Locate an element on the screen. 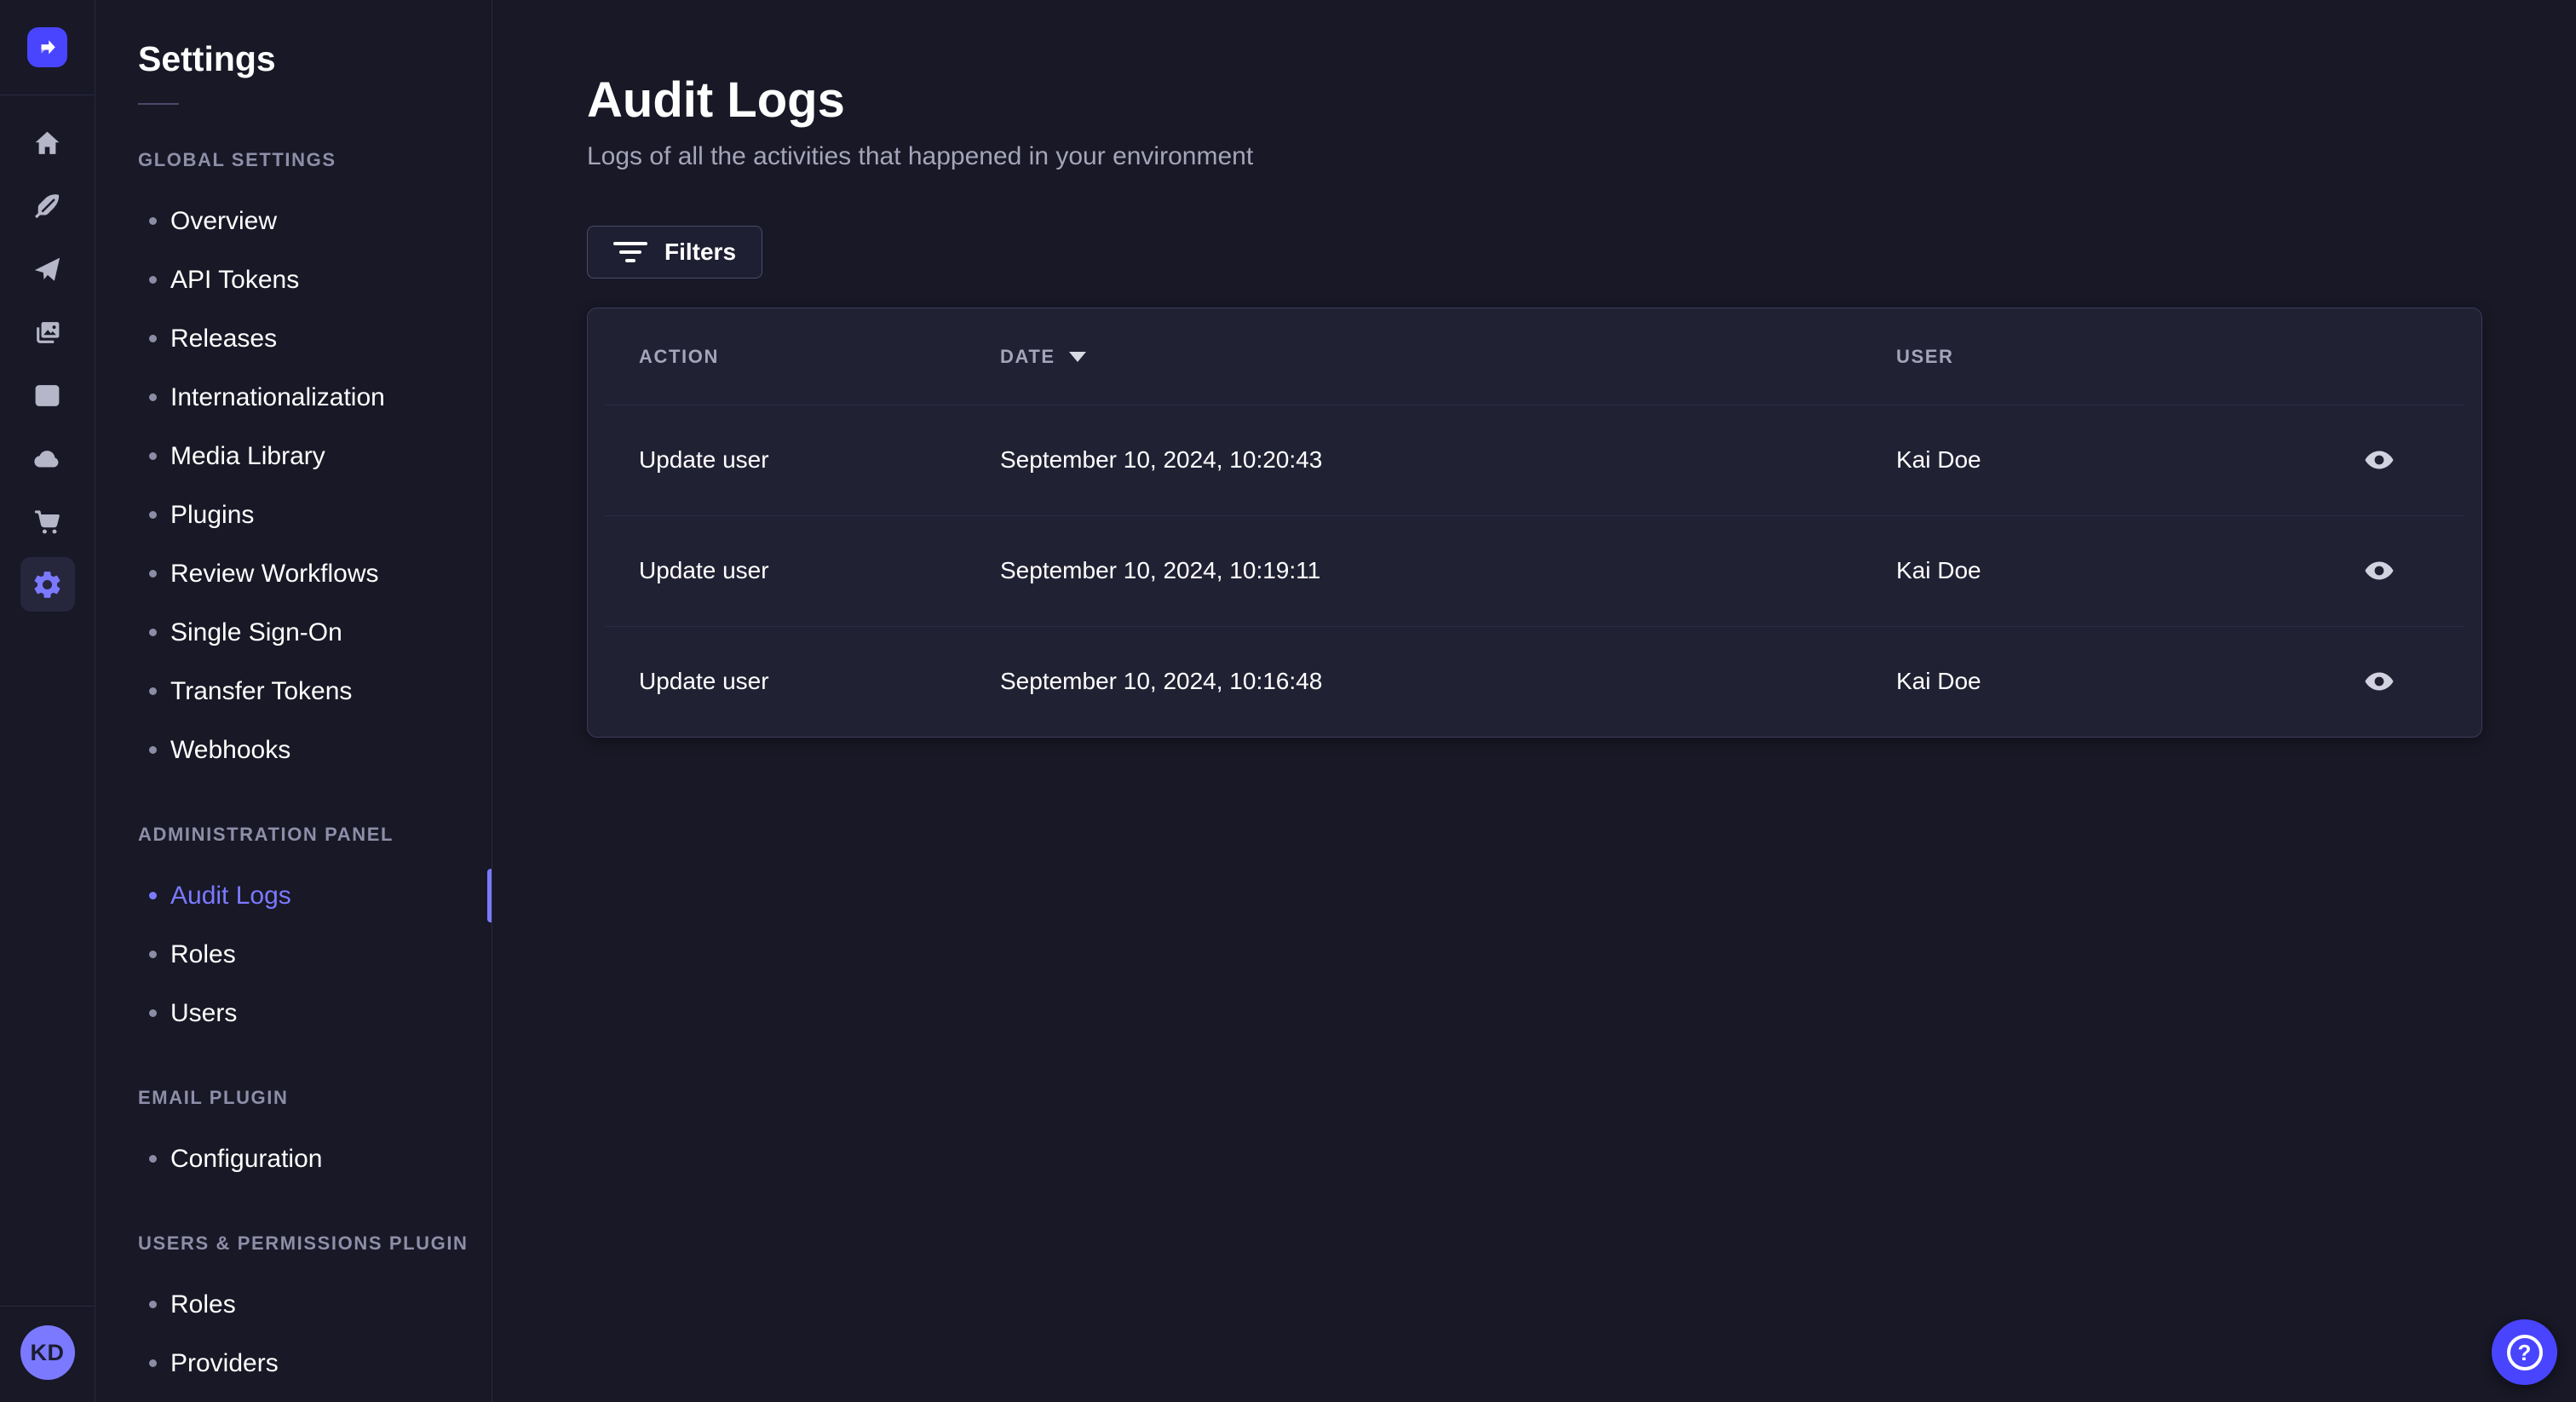 The height and width of the screenshot is (1402, 2576). icon-rail: KD is located at coordinates (48, 701).